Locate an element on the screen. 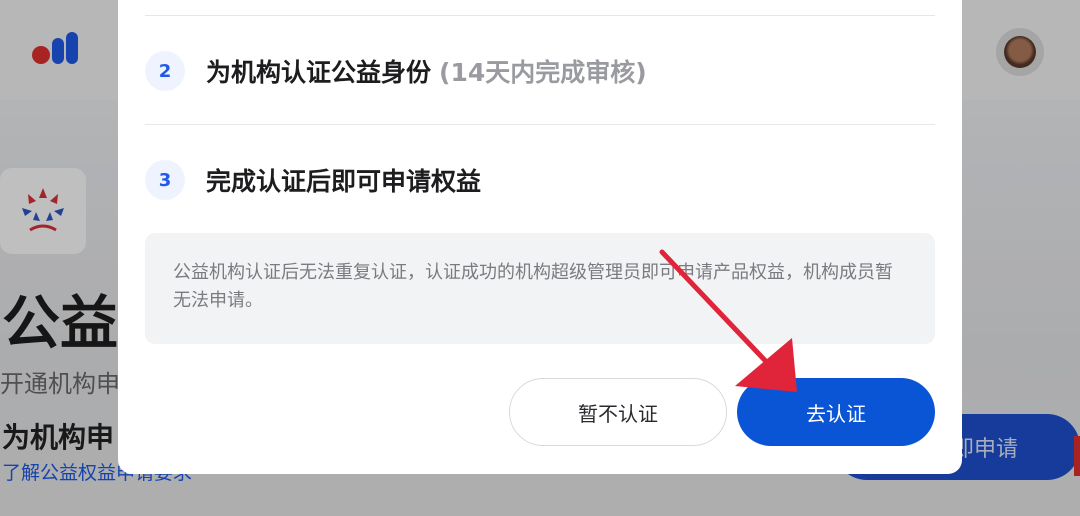  step-2-text: 为机构认证公益身份 (14天内完成审核) is located at coordinates (426, 71).